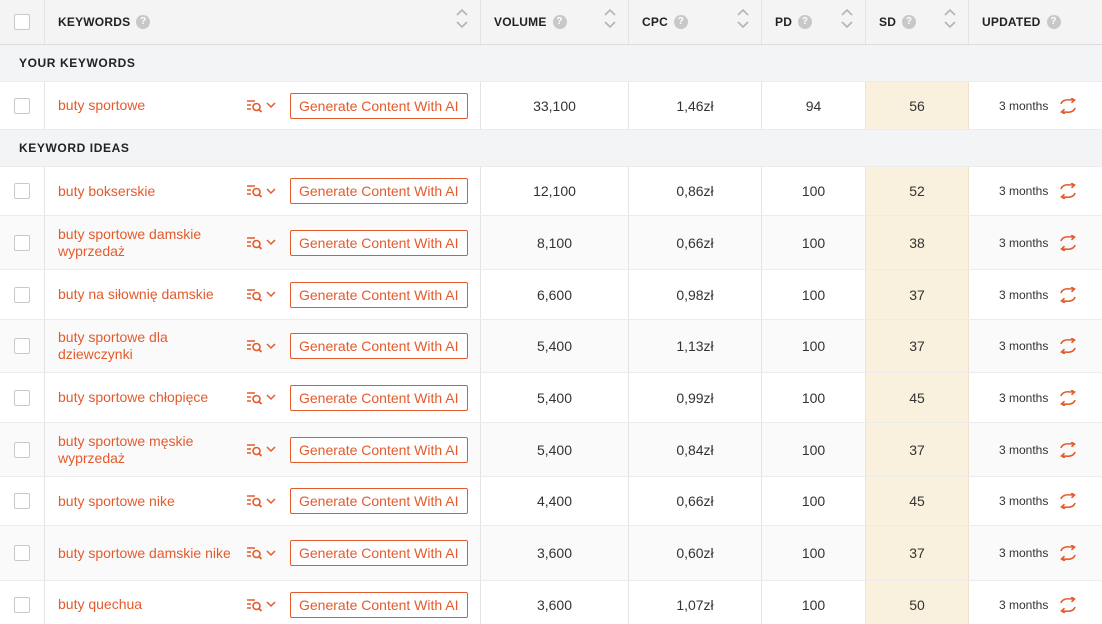 This screenshot has width=1102, height=624. I want to click on row-select-cell, so click(22, 553).